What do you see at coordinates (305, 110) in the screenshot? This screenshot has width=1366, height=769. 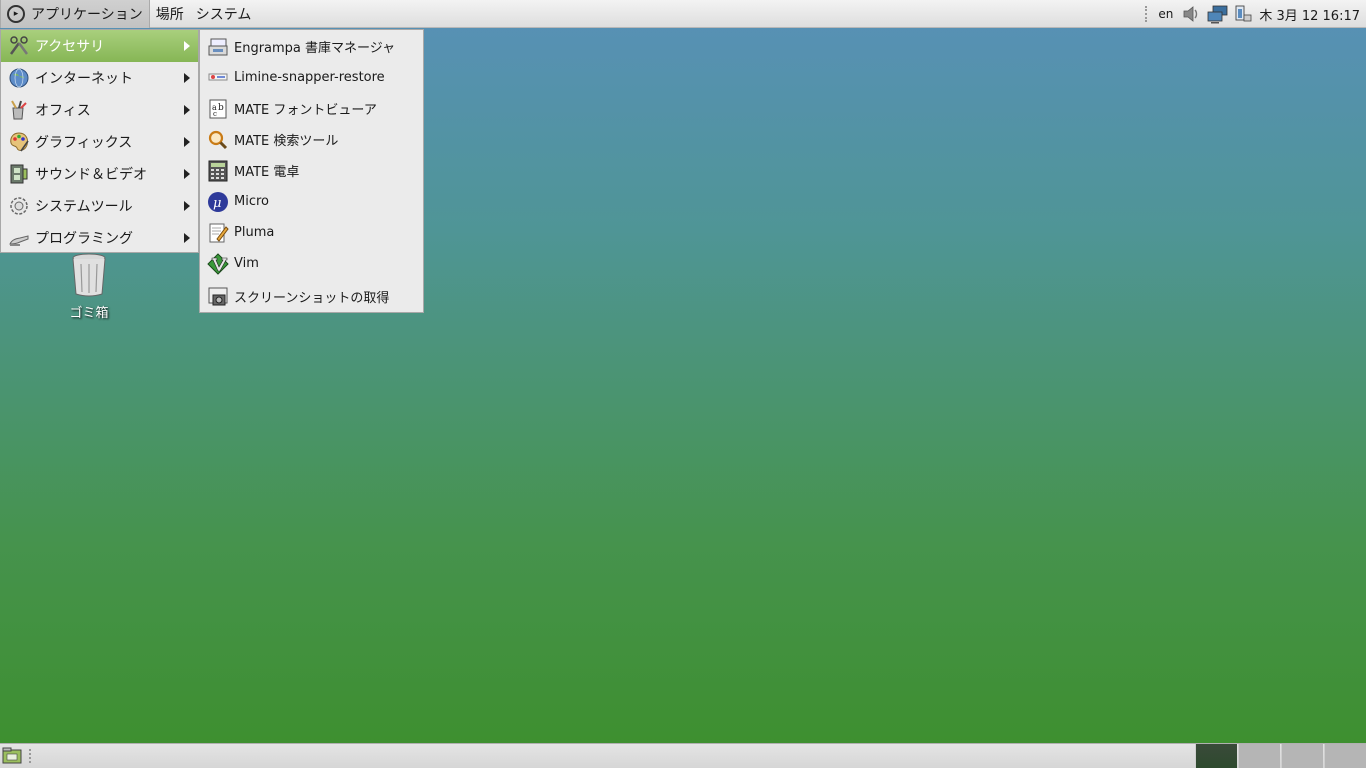 I see `menu-item-label: MATE フォントビューア` at bounding box center [305, 110].